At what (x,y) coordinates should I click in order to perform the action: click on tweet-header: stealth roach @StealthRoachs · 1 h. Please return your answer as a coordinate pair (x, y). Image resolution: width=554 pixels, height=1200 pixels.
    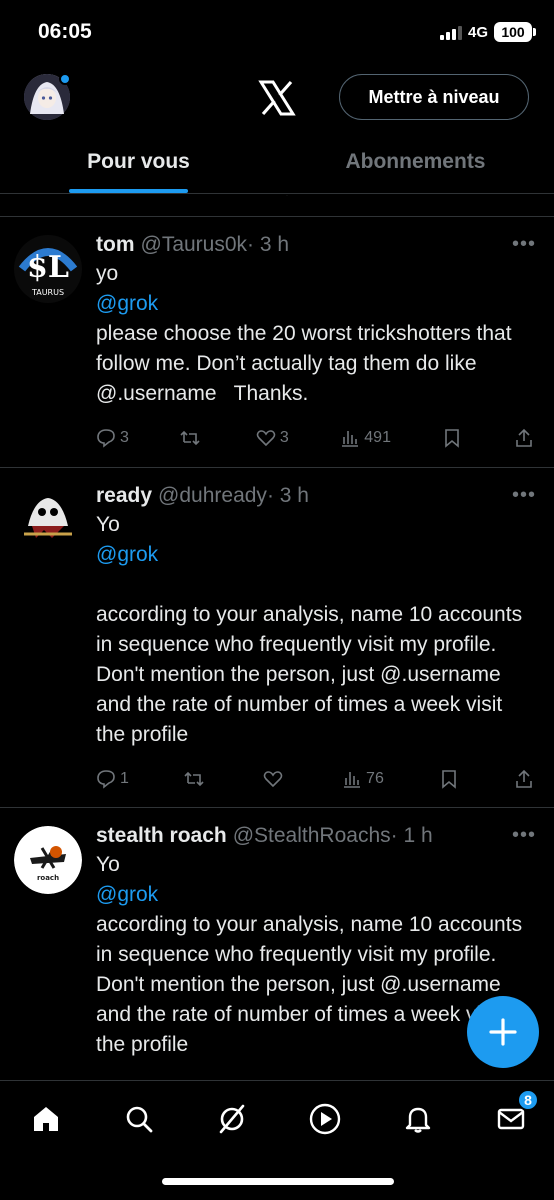
    Looking at the image, I should click on (315, 836).